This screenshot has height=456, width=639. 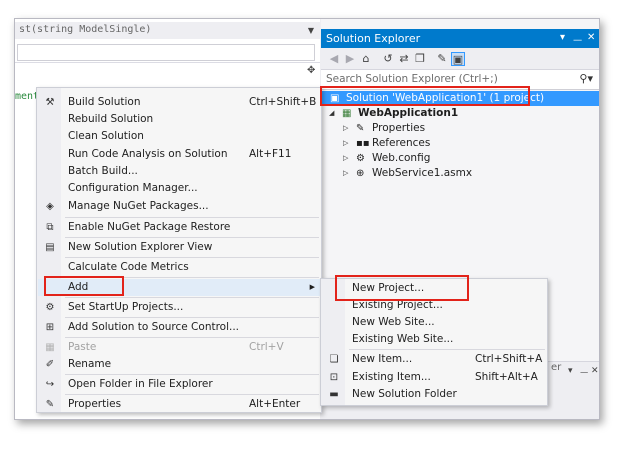 I want to click on submenu-item-new-solution-folder: ▬ New Solution Folder, so click(x=434, y=394).